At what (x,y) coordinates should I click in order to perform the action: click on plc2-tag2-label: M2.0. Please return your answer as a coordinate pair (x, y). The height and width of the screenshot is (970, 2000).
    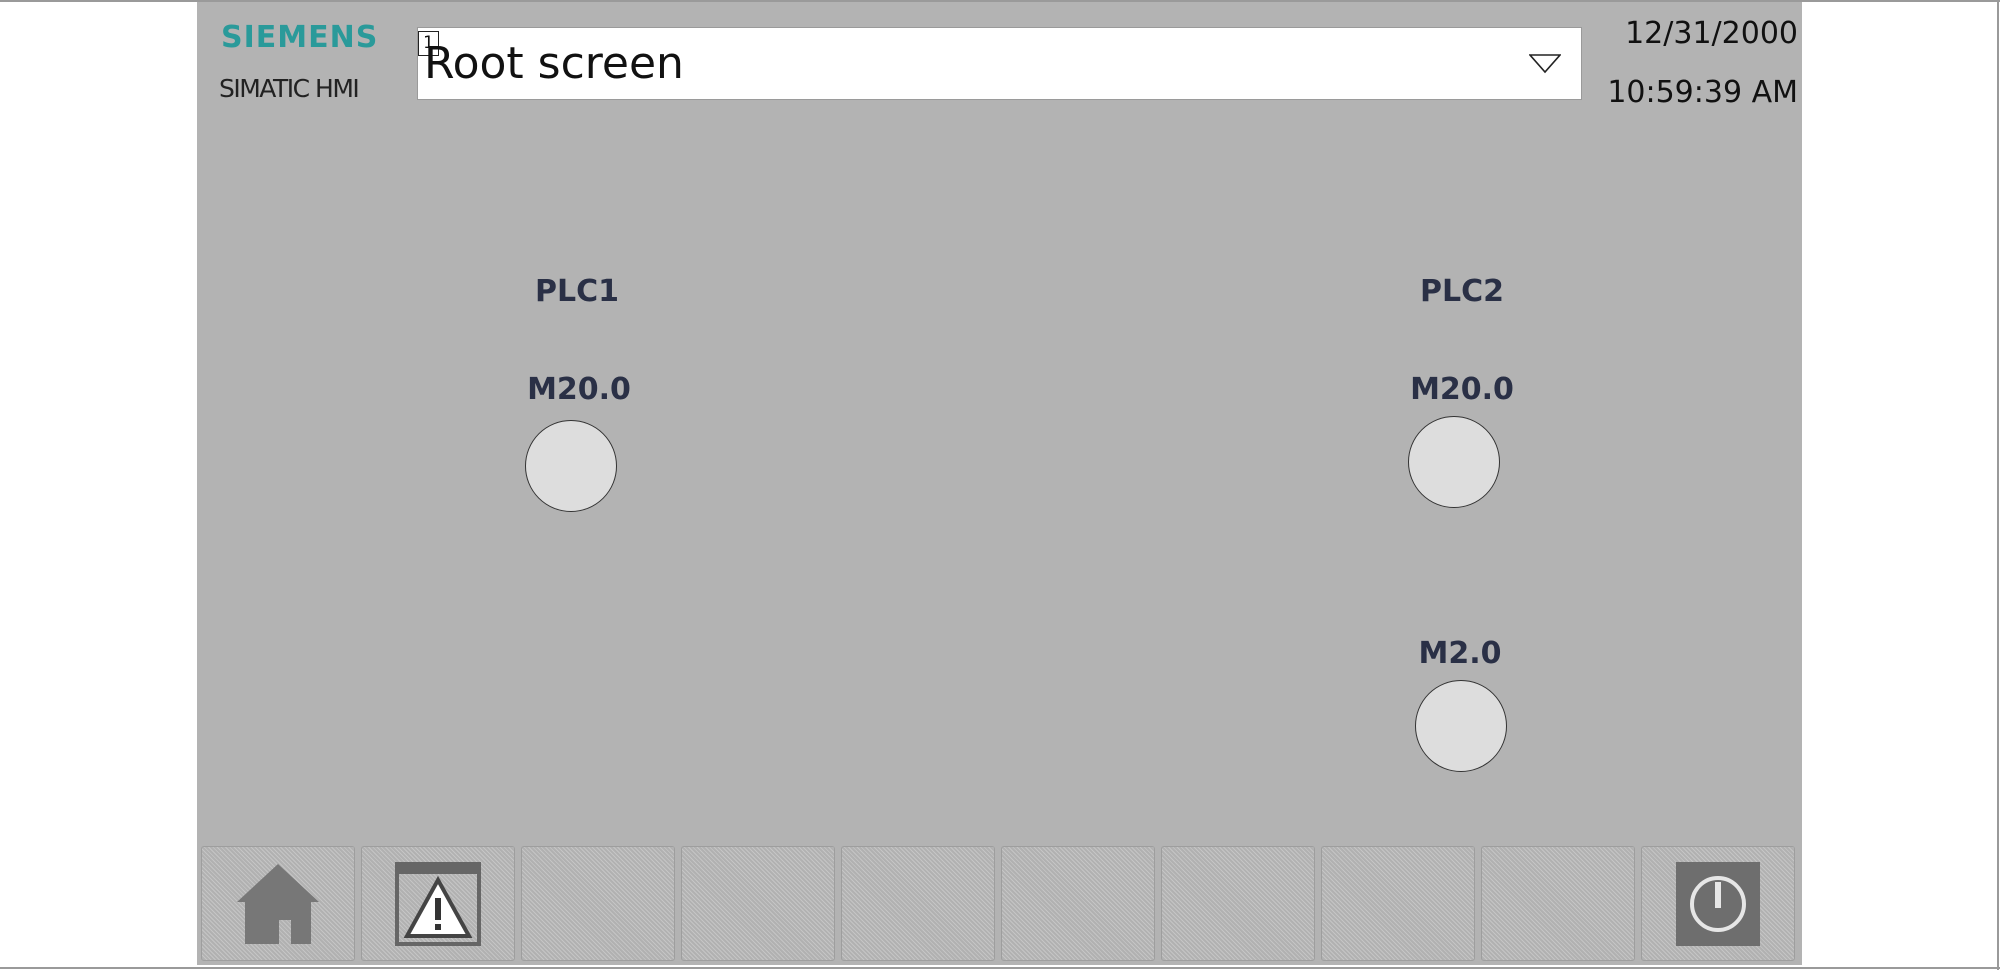
    Looking at the image, I should click on (1460, 653).